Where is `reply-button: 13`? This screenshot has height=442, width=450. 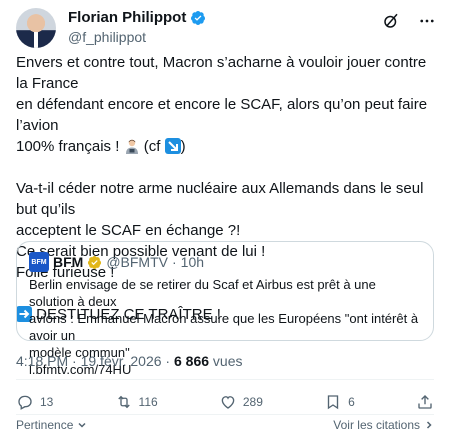
reply-button: 13 is located at coordinates (34, 402).